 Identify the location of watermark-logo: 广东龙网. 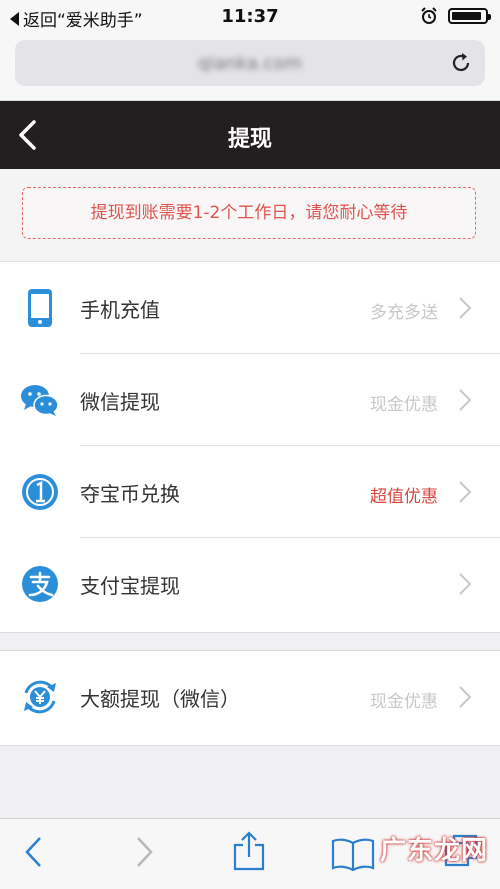
(433, 851).